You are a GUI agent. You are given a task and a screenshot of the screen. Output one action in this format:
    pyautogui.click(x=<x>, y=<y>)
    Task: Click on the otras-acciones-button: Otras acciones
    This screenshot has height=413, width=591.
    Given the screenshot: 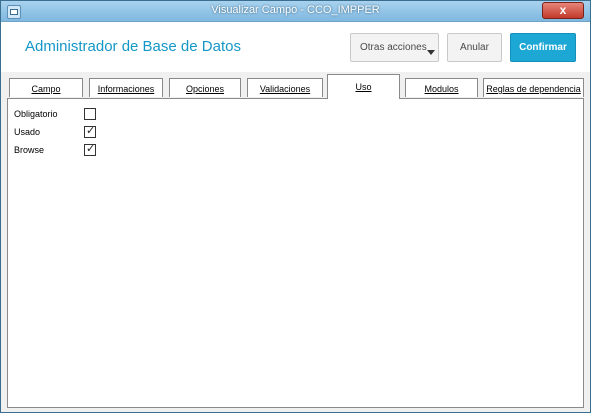 What is the action you would take?
    pyautogui.click(x=394, y=47)
    